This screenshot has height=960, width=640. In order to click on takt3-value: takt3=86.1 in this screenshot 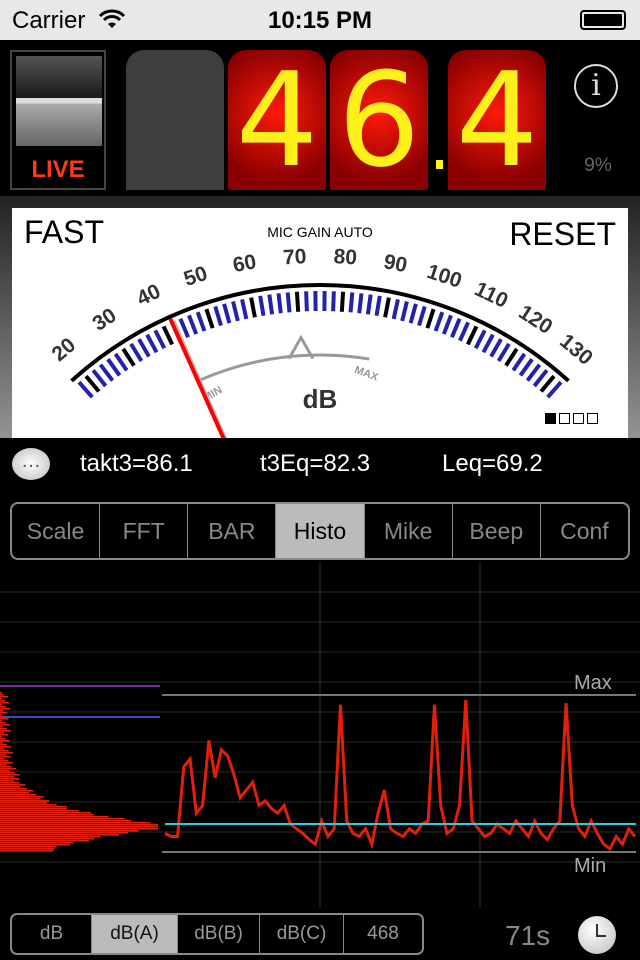, I will do `click(136, 463)`.